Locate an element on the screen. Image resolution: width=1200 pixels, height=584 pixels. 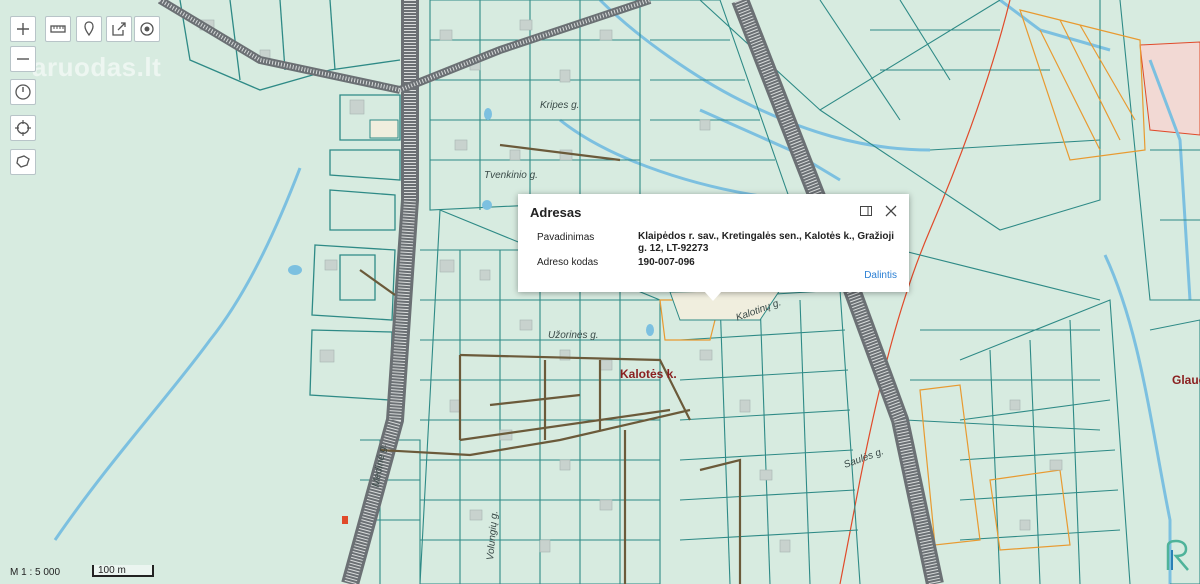
share-map-icon is located at coordinates (119, 29).